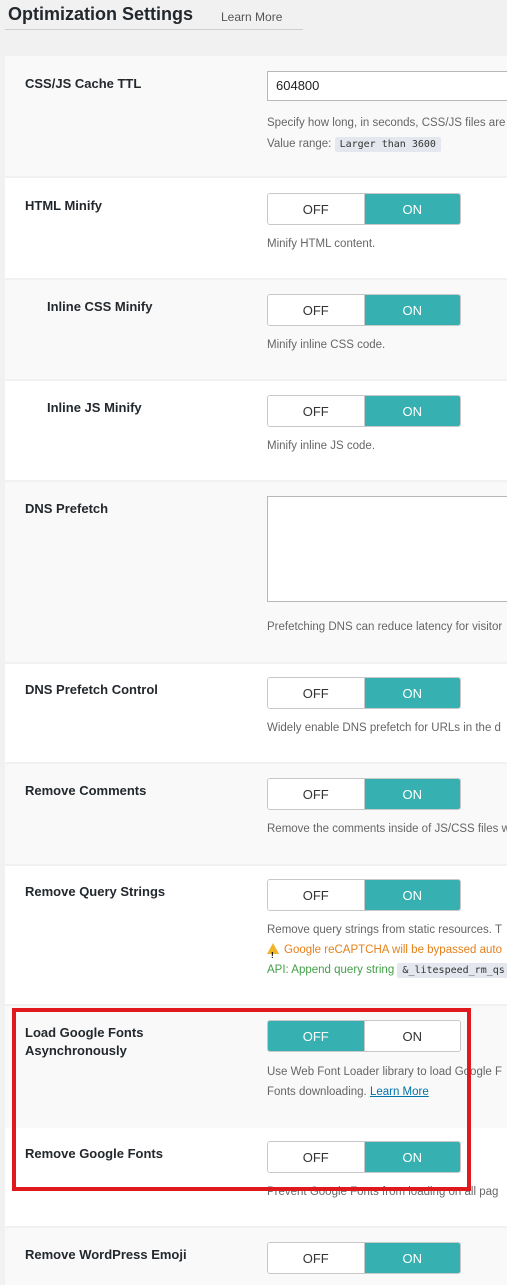 Image resolution: width=507 pixels, height=1285 pixels. I want to click on setting-row-html-minify: HTML Minify OFF ON Minify HTML content., so click(256, 228).